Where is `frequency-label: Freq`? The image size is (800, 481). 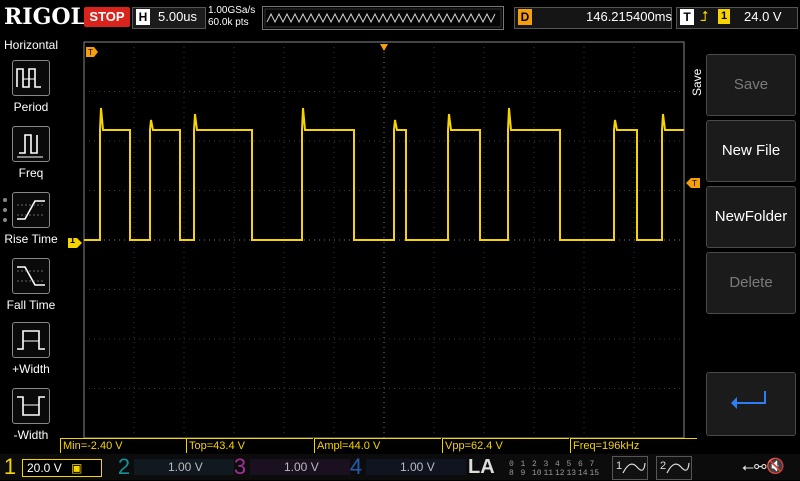
frequency-label: Freq is located at coordinates (31, 173).